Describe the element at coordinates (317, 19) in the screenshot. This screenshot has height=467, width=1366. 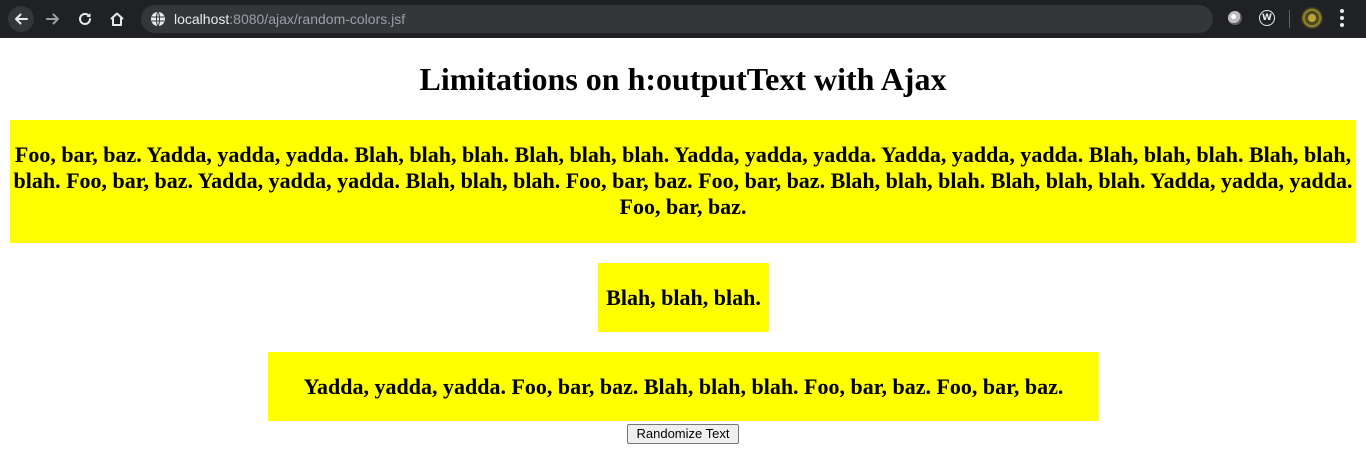
I see `url-path: :8080/ajax/random-colors.jsf` at that location.